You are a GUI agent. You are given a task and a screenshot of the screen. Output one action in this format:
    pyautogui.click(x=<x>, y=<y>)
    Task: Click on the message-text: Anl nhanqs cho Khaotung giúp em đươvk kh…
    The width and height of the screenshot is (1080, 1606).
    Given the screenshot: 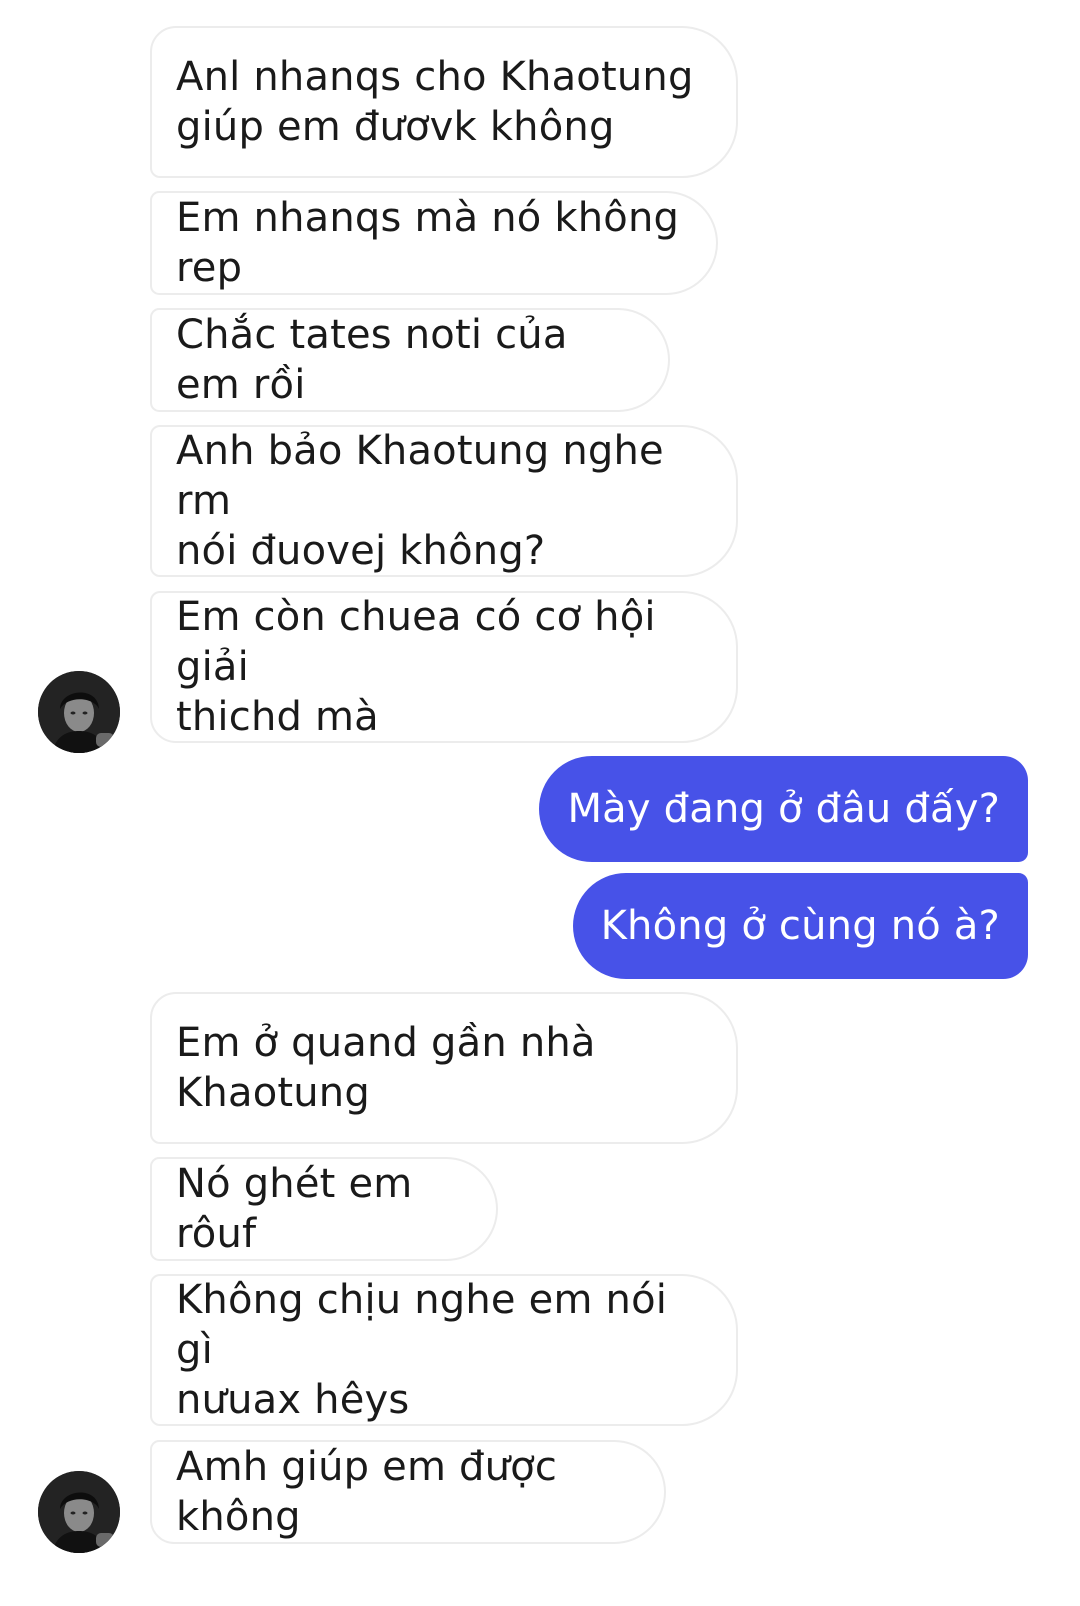 What is the action you would take?
    pyautogui.click(x=435, y=102)
    